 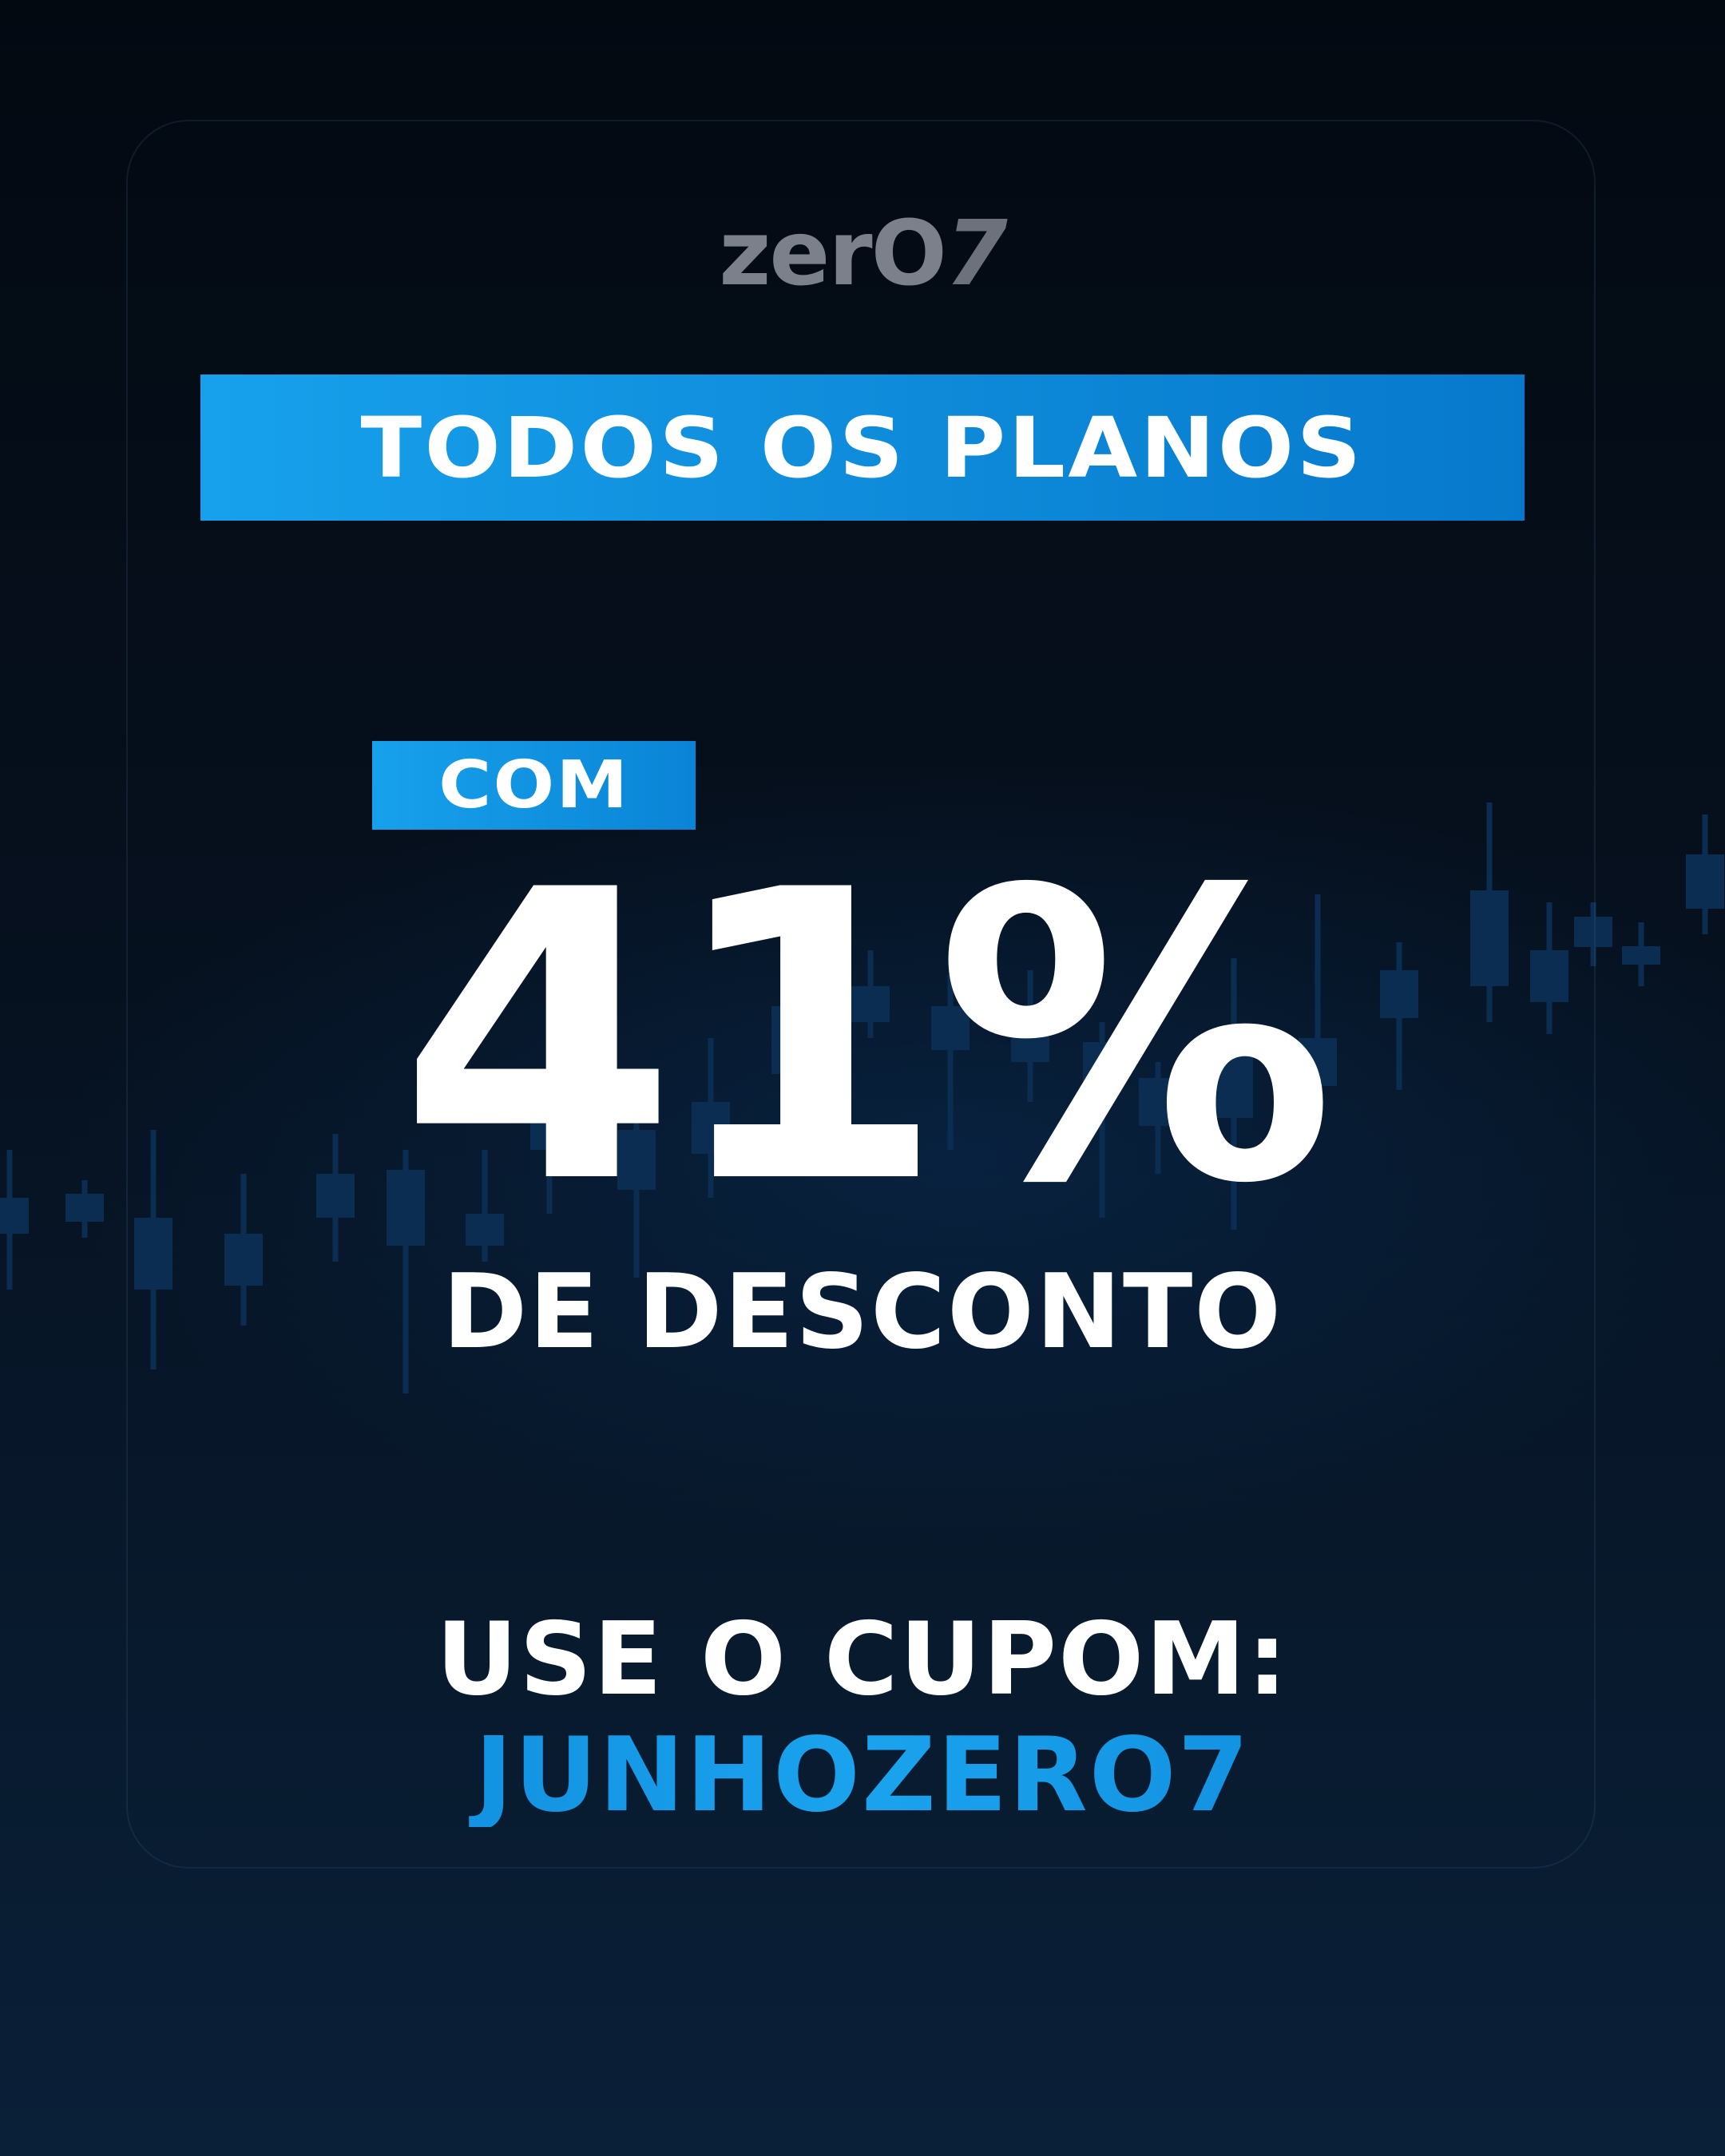 I want to click on brand-logo: zerO7, so click(x=862, y=254).